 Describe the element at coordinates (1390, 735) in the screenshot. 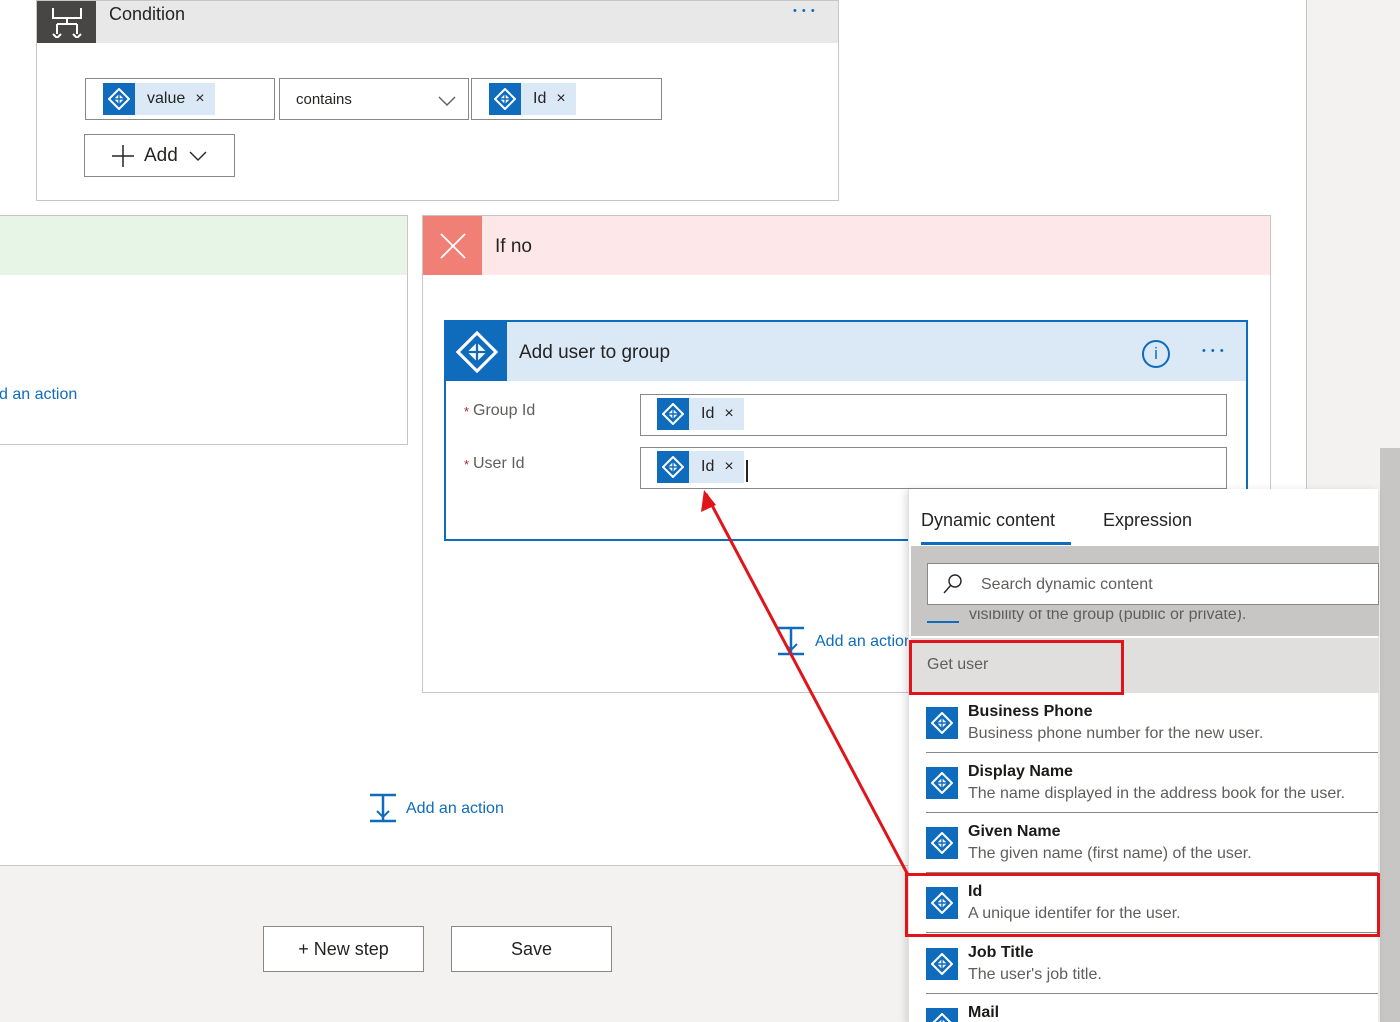

I see `scrollbar-thumb` at that location.